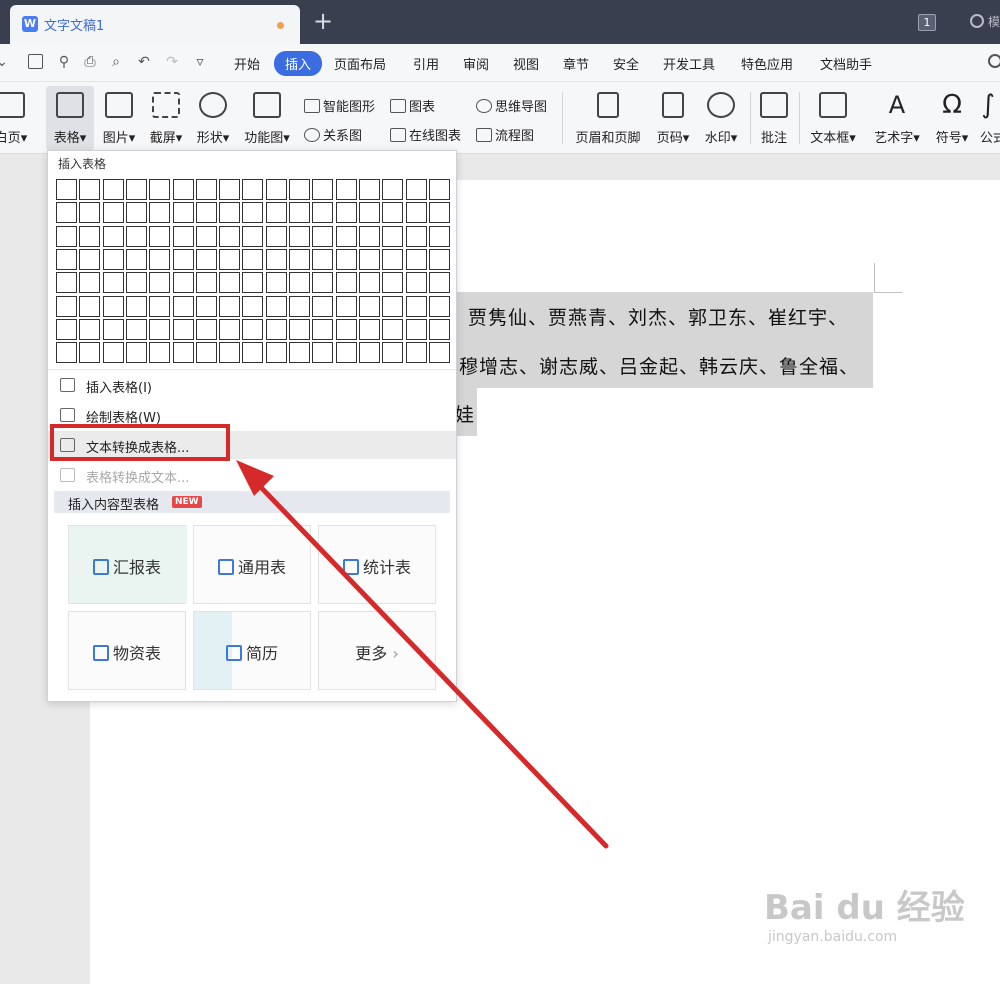  I want to click on watermark-url: jingyan.baidu.com, so click(833, 937).